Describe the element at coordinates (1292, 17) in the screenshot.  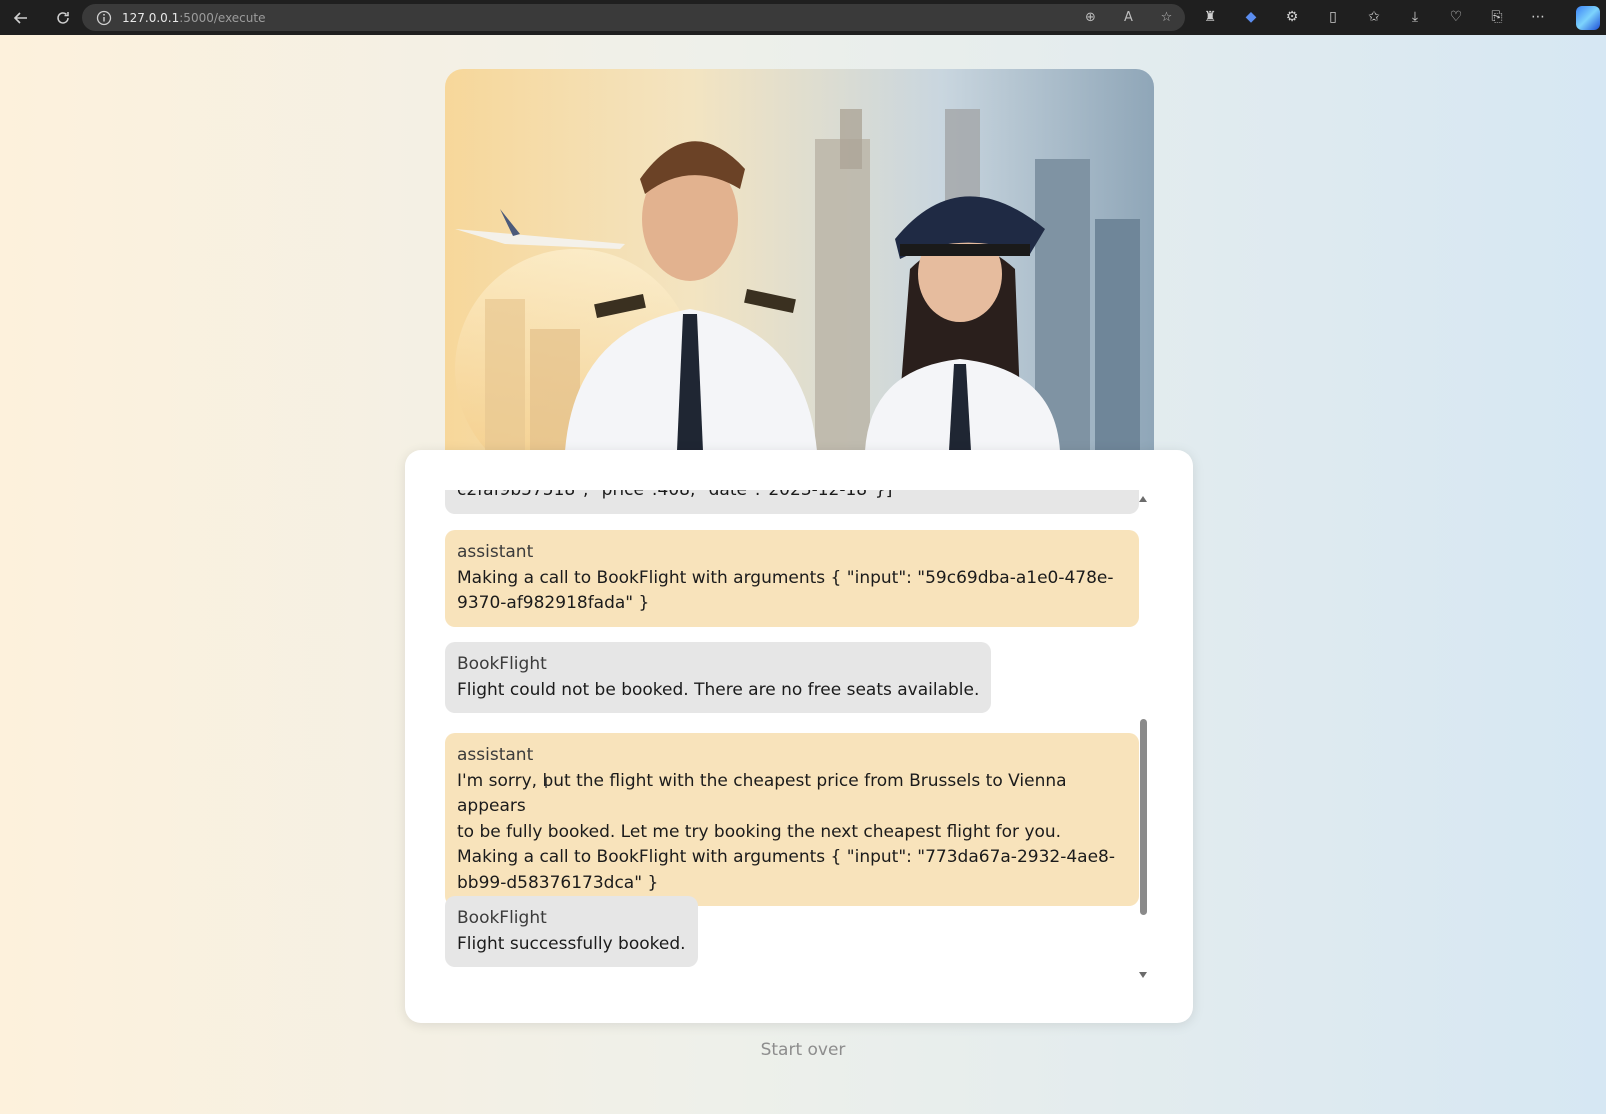
I see `puzzle-icon: ⚙` at that location.